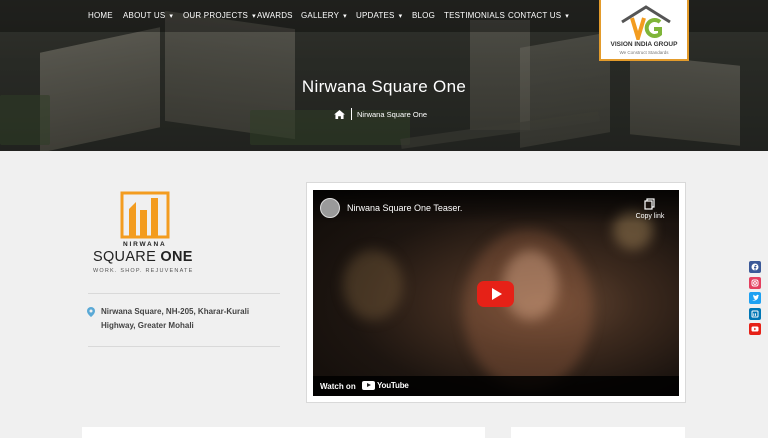 The image size is (768, 438). What do you see at coordinates (184, 293) in the screenshot?
I see `divider-top` at bounding box center [184, 293].